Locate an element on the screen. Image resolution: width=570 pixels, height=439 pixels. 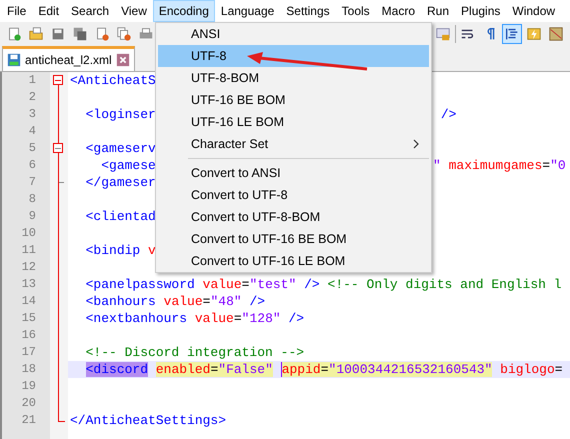
menu-item: Convert to UTF-16 BE BOM is located at coordinates (293, 239).